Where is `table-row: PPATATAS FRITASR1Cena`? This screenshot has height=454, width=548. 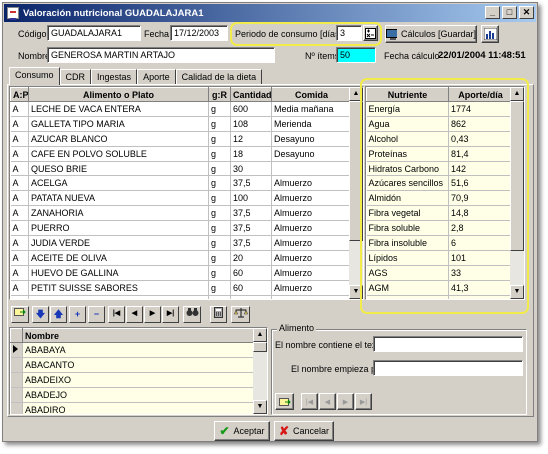
table-row: PPATATAS FRITASR1Cena is located at coordinates (181, 297).